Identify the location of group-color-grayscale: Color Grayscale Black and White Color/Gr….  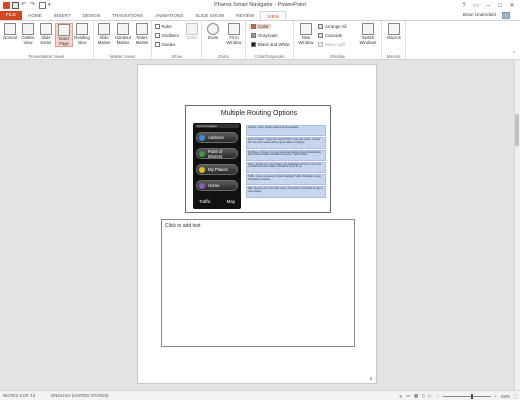
(270, 40).